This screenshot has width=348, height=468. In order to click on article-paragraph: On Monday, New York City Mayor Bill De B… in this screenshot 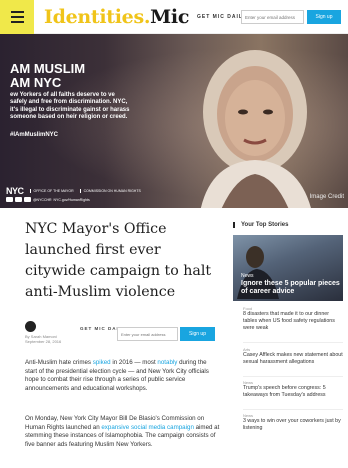, I will do `click(122, 432)`.